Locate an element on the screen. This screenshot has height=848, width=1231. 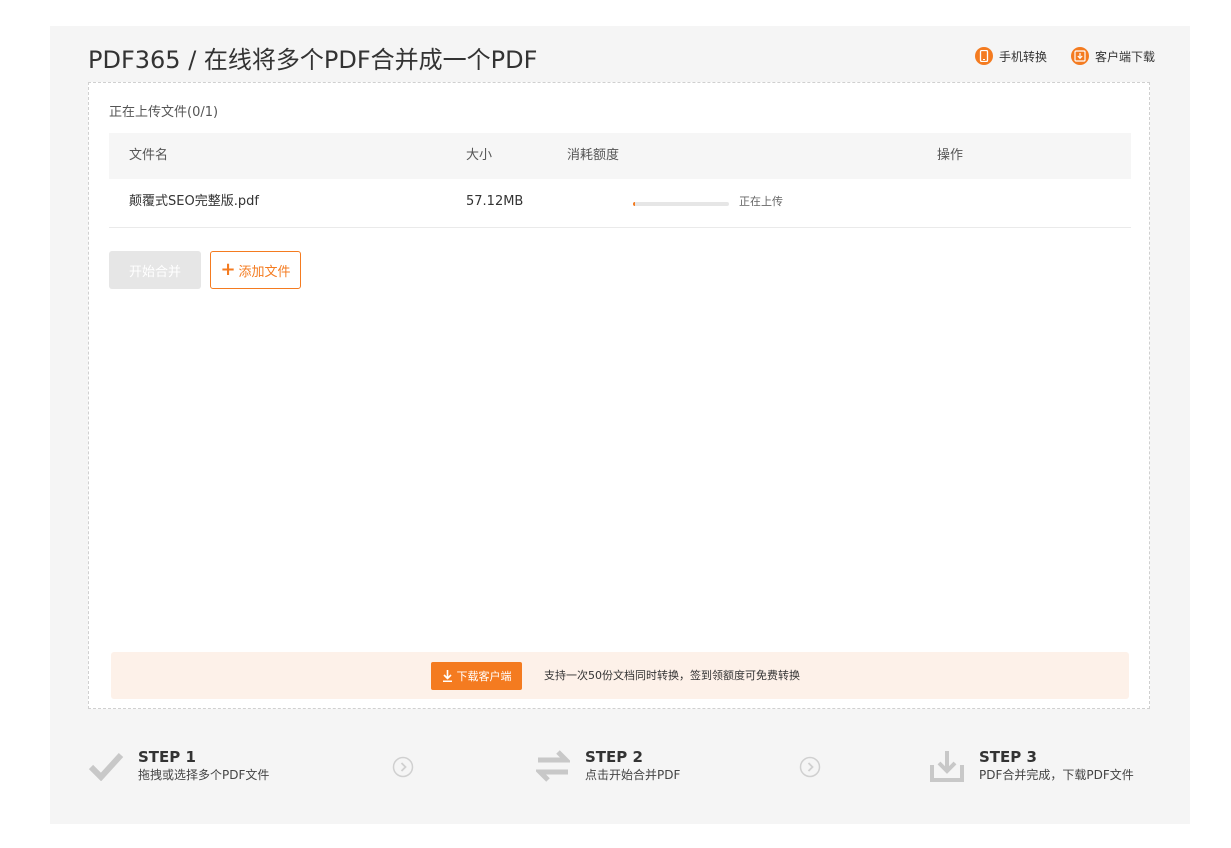
exchange-arrows-icon is located at coordinates (553, 766).